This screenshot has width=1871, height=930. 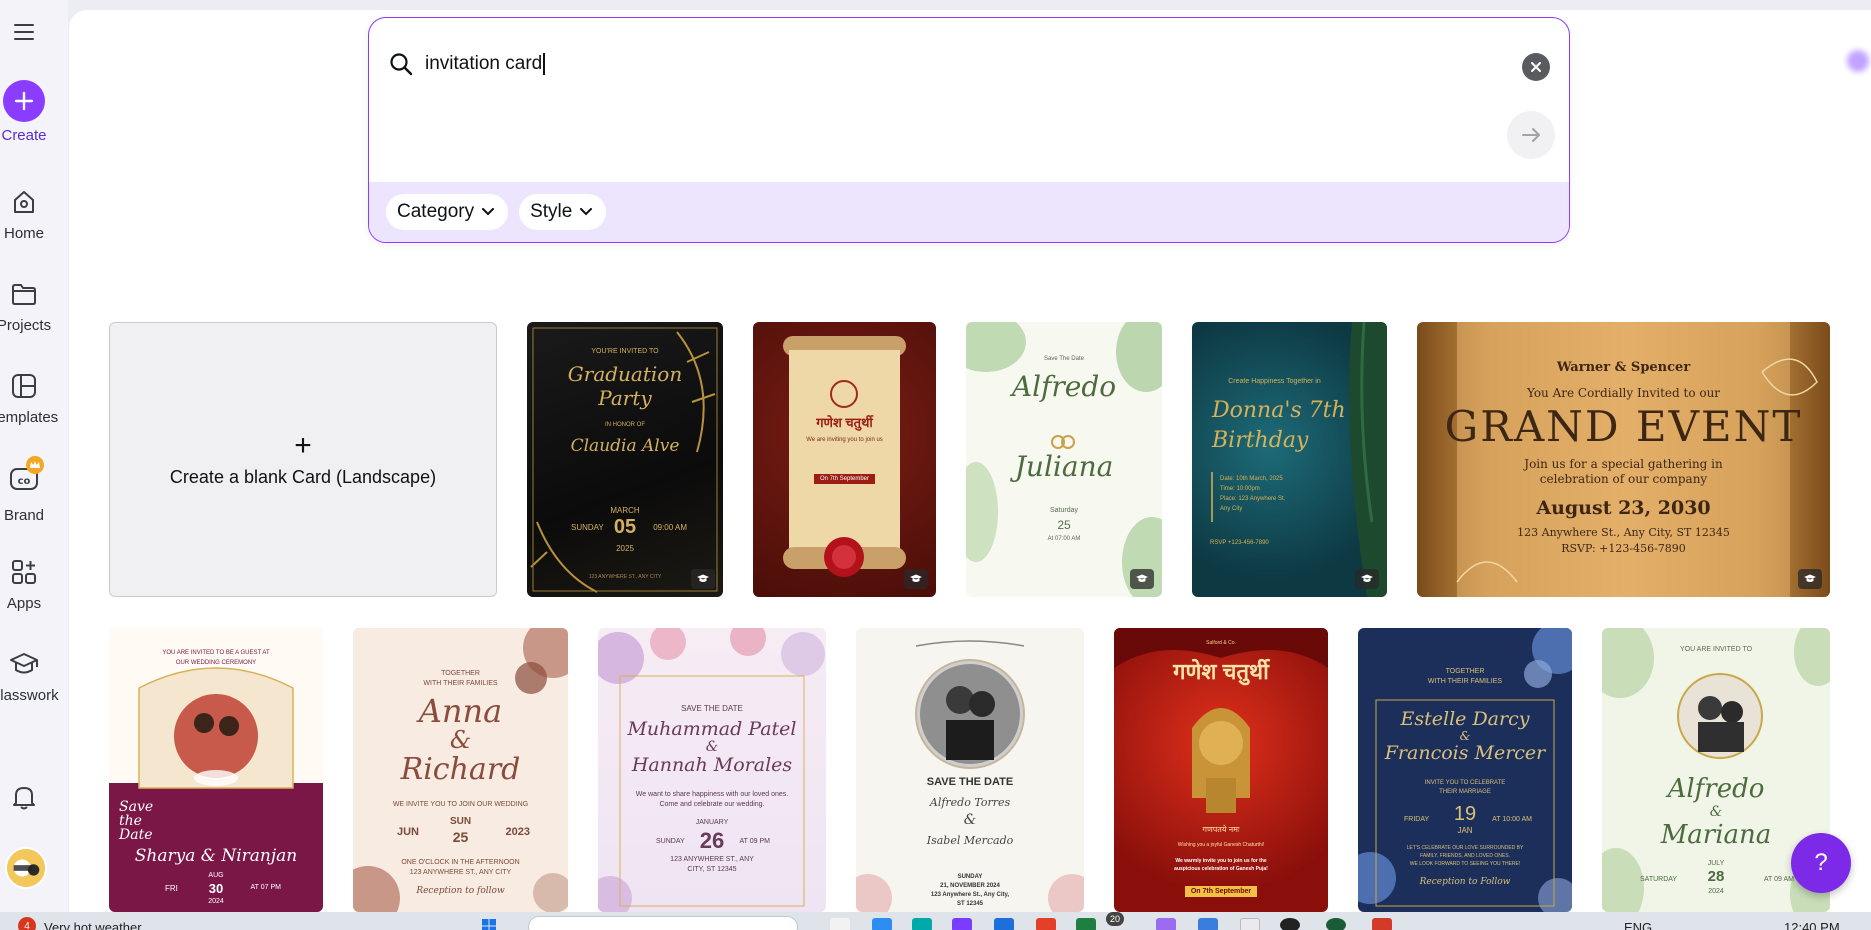 I want to click on card-text: Isabel Mercado, so click(x=970, y=840).